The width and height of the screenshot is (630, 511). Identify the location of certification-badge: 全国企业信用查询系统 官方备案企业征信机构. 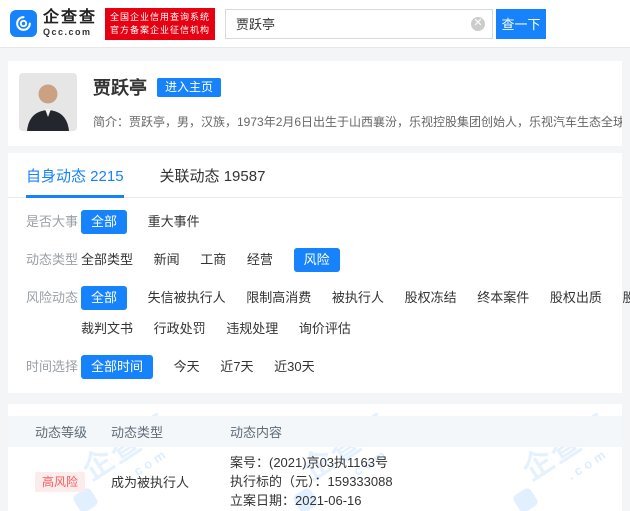
(160, 23).